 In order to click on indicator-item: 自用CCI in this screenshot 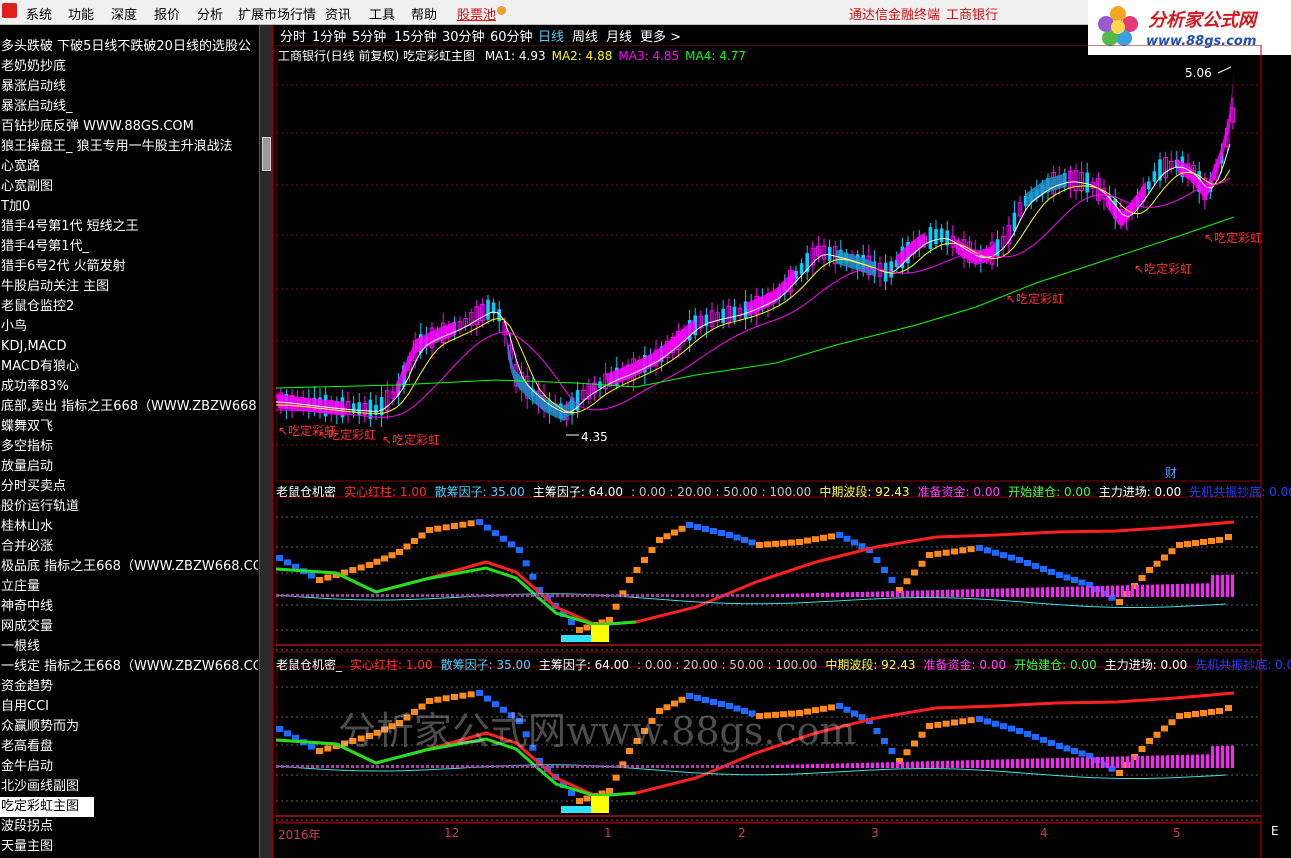, I will do `click(129, 707)`.